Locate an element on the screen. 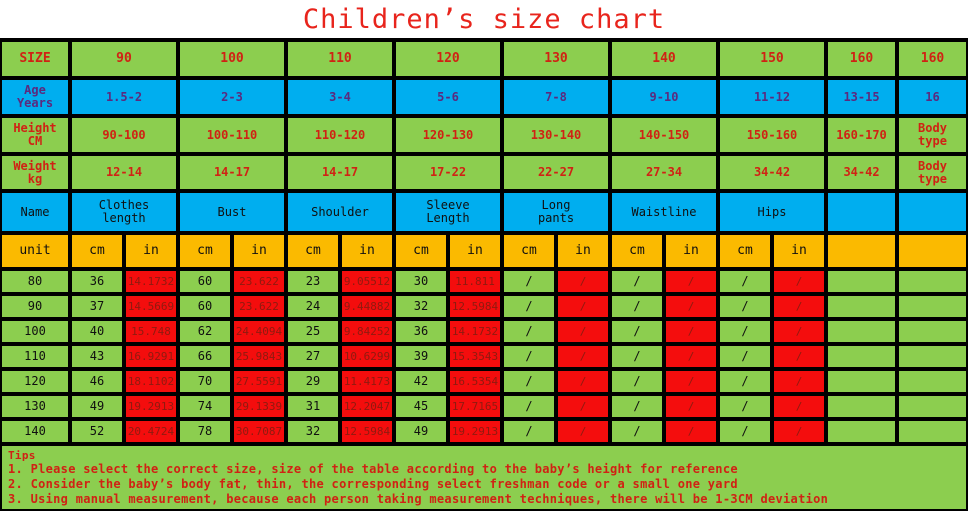 This screenshot has height=511, width=968. measure-name-cell: Clothes length is located at coordinates (124, 212).